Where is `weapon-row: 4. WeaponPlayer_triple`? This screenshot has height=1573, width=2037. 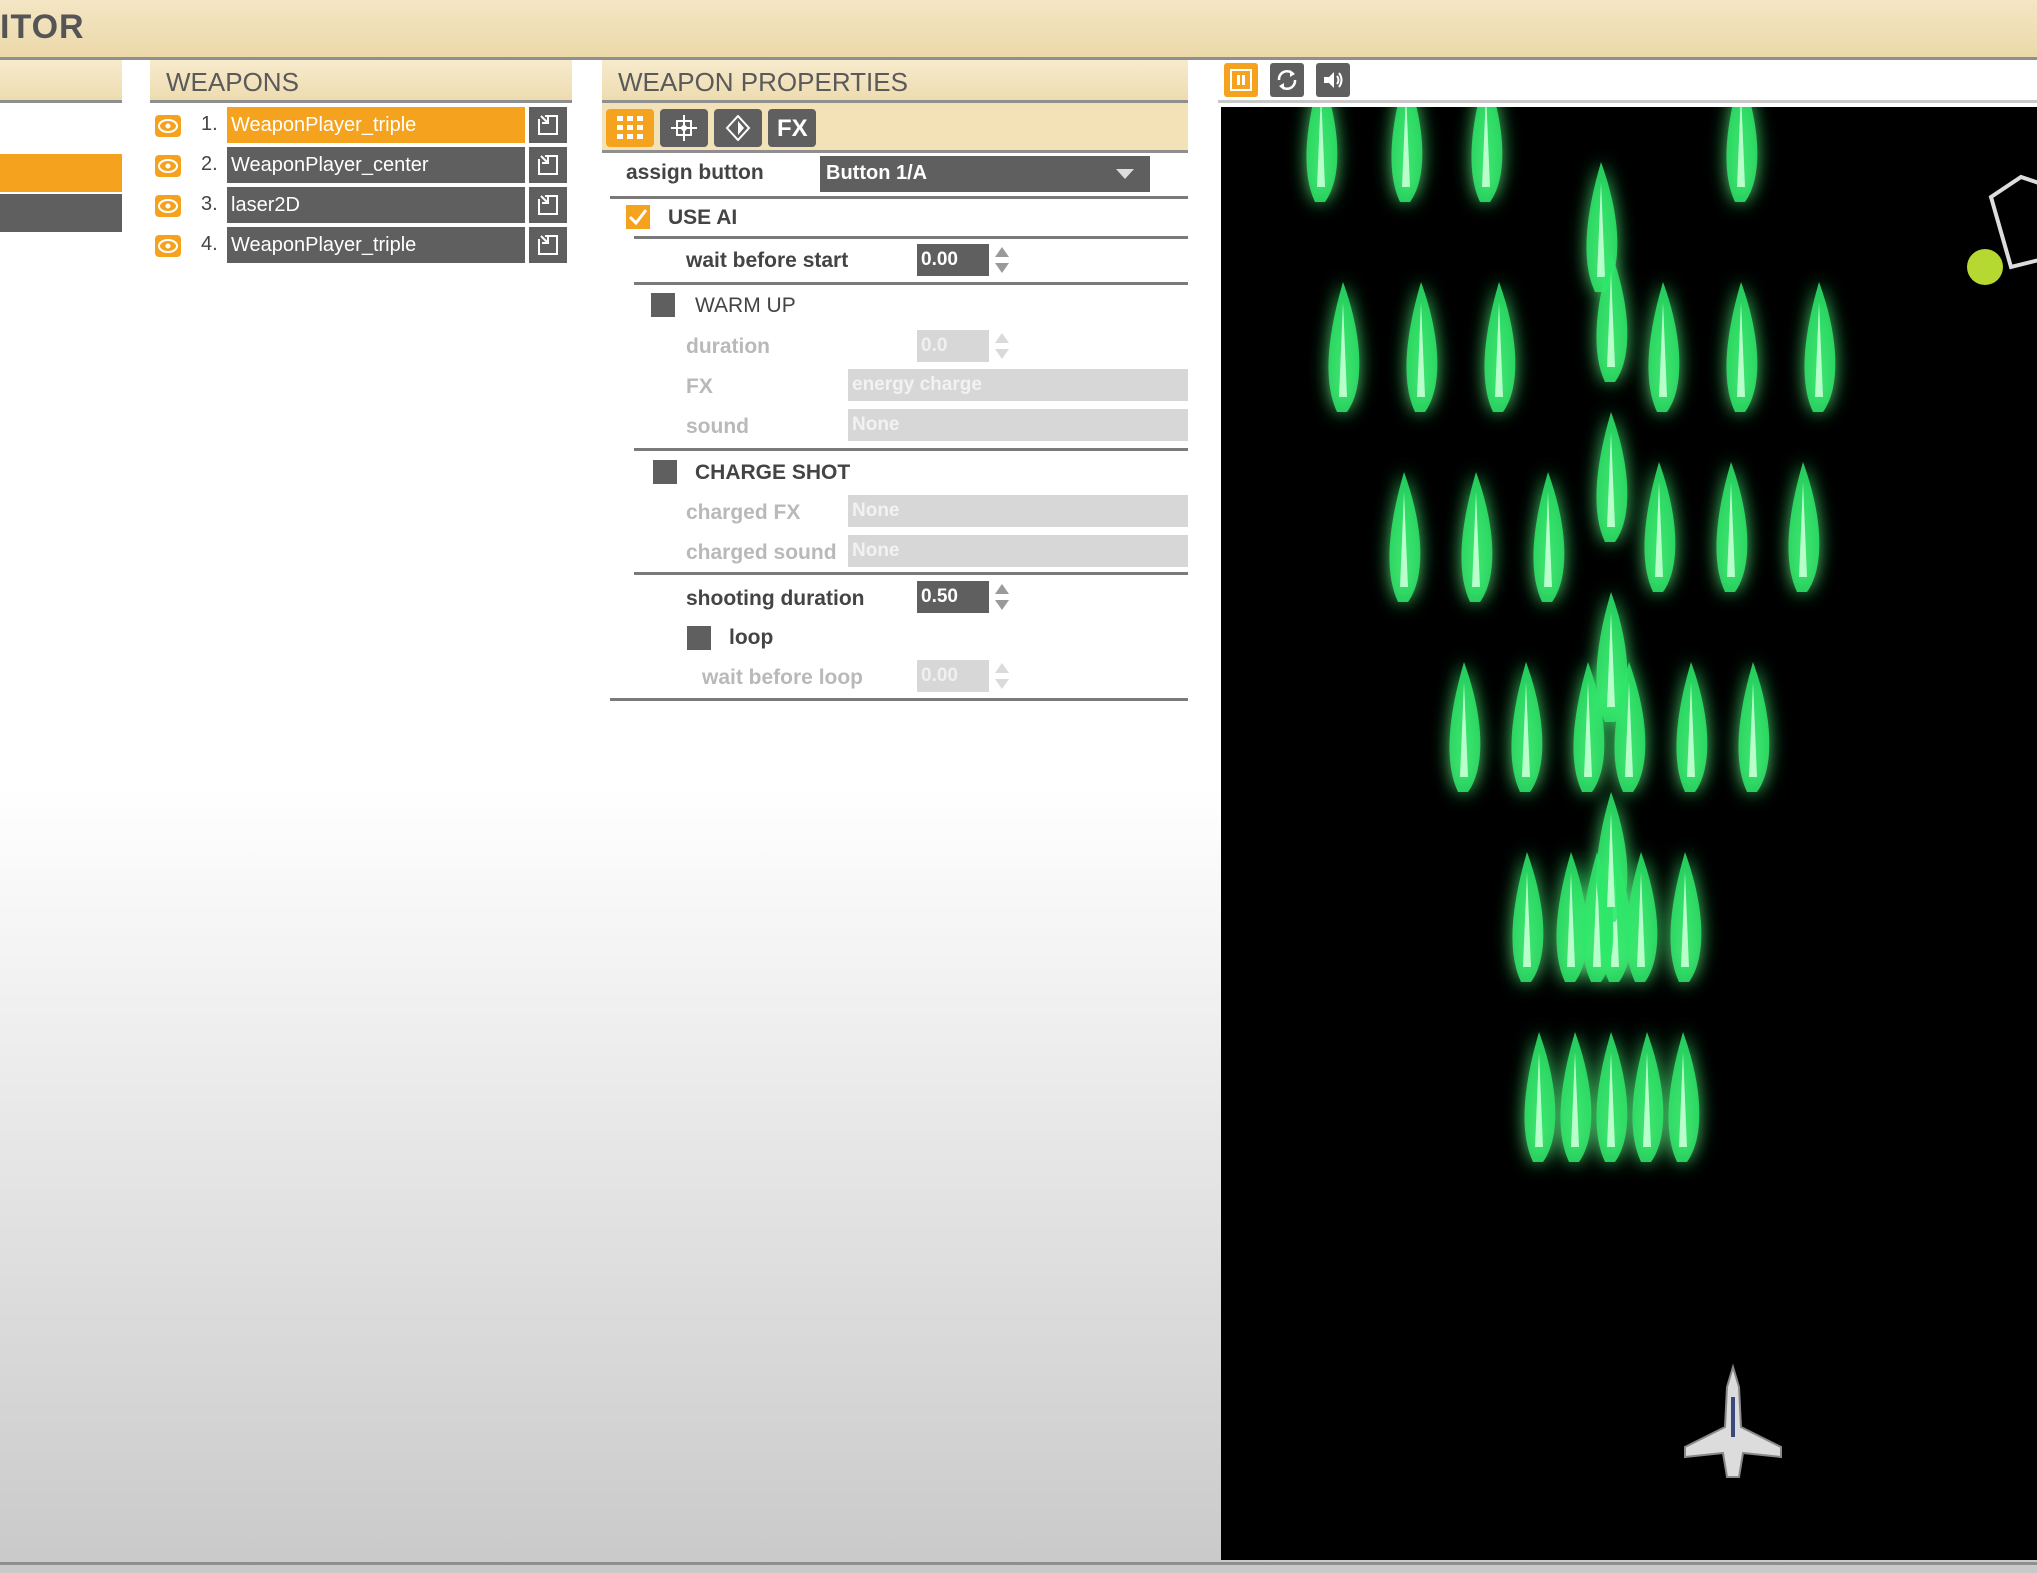 weapon-row: 4. WeaponPlayer_triple is located at coordinates (361, 246).